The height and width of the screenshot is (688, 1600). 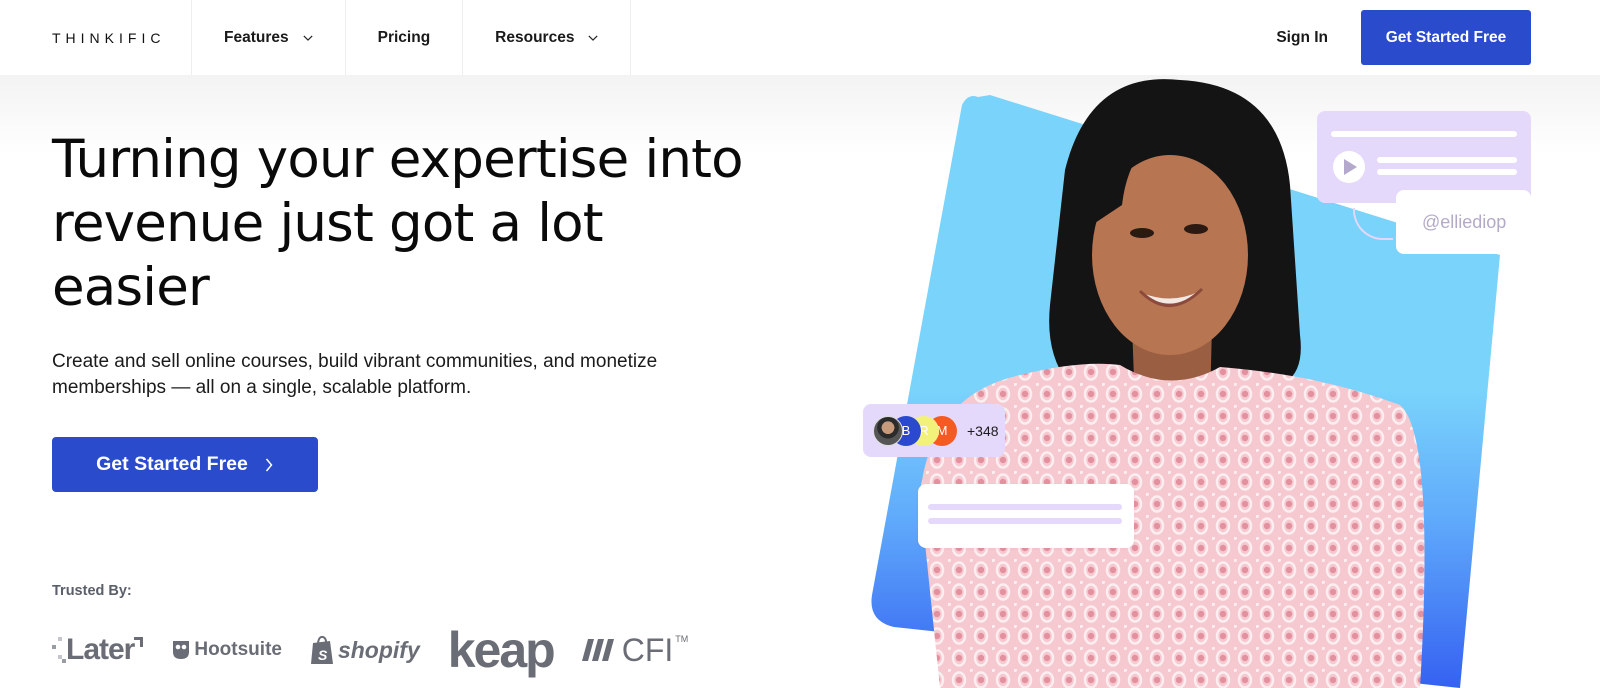 I want to click on keap-wordmark: keap, so click(x=501, y=650).